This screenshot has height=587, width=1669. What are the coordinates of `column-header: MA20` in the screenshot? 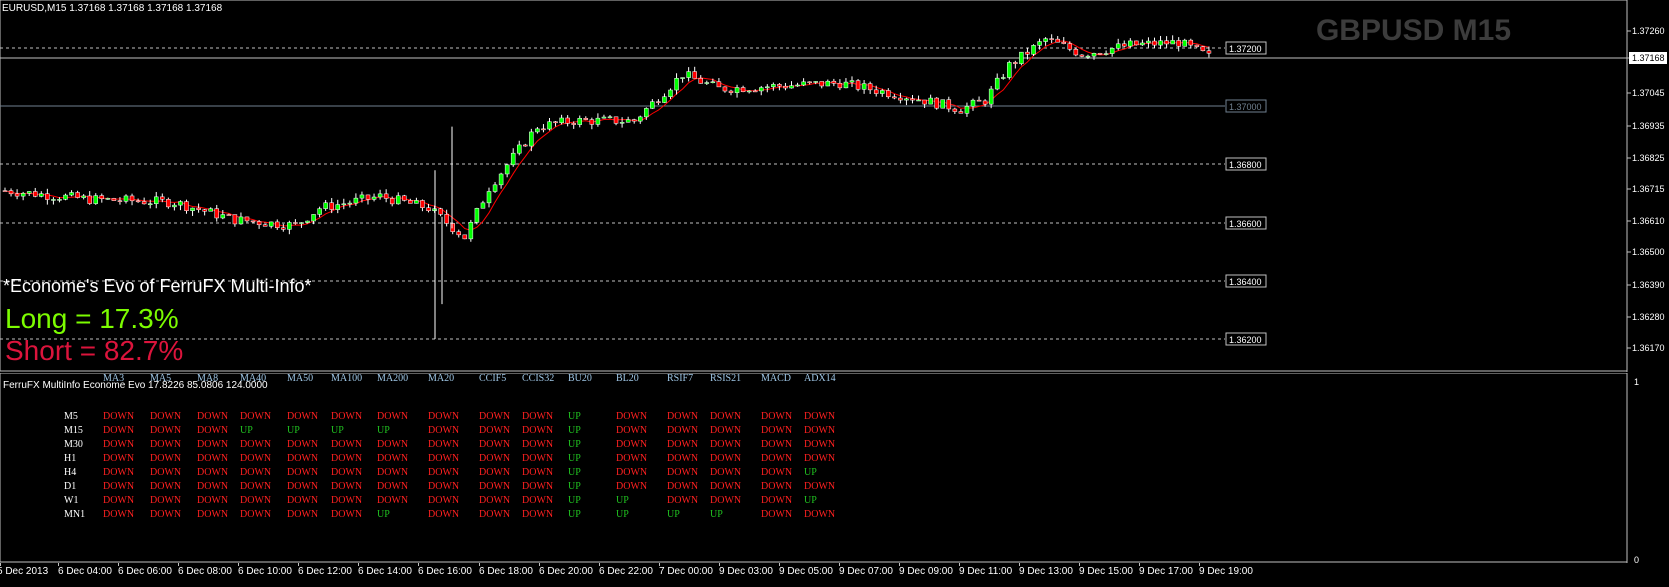 It's located at (441, 378).